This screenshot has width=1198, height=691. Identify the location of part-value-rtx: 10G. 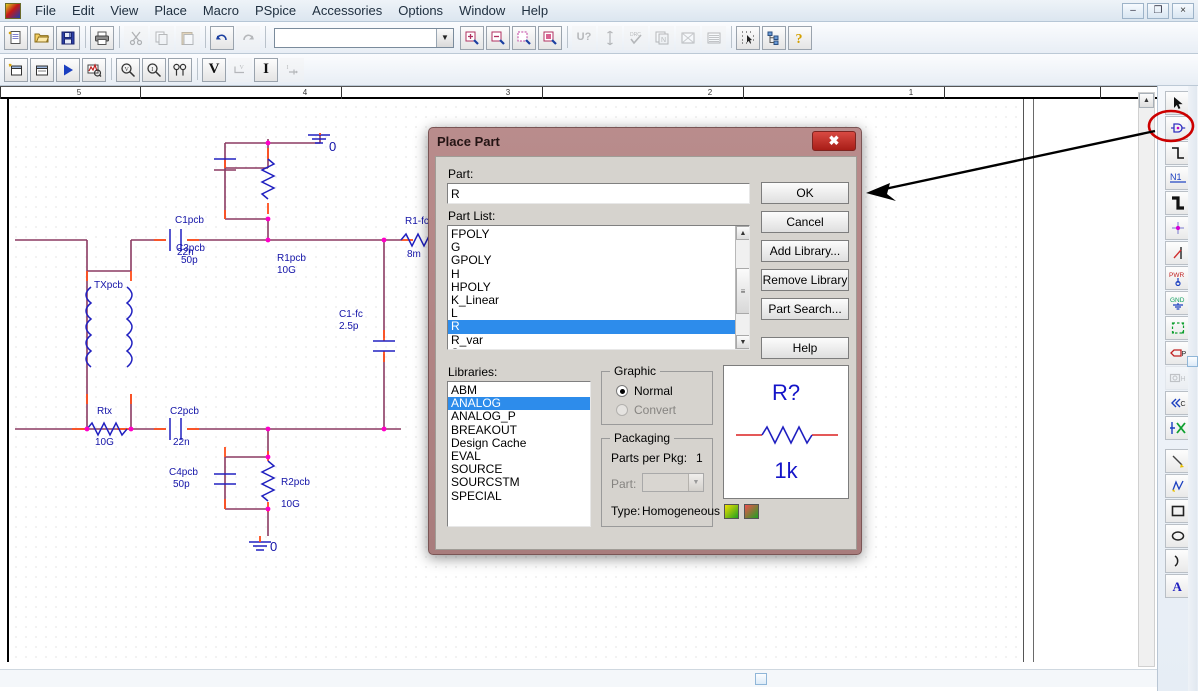
(104, 442).